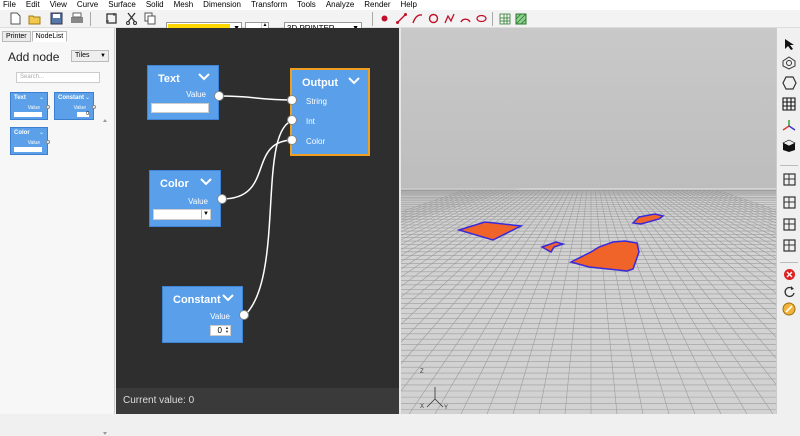 This screenshot has width=800, height=436. I want to click on axes-icon, so click(789, 126).